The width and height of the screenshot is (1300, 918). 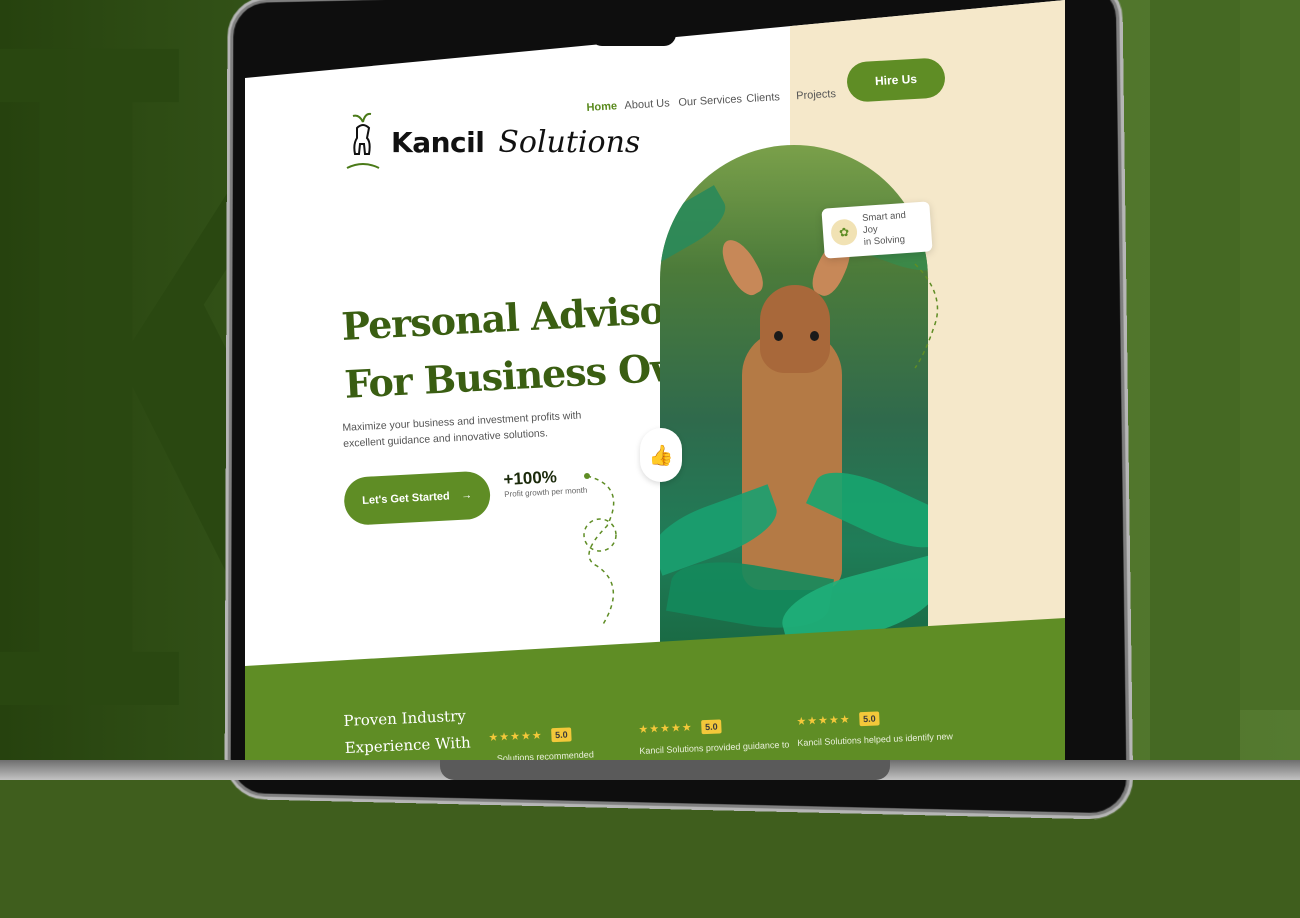 I want to click on laptop-base-notch, so click(x=665, y=770).